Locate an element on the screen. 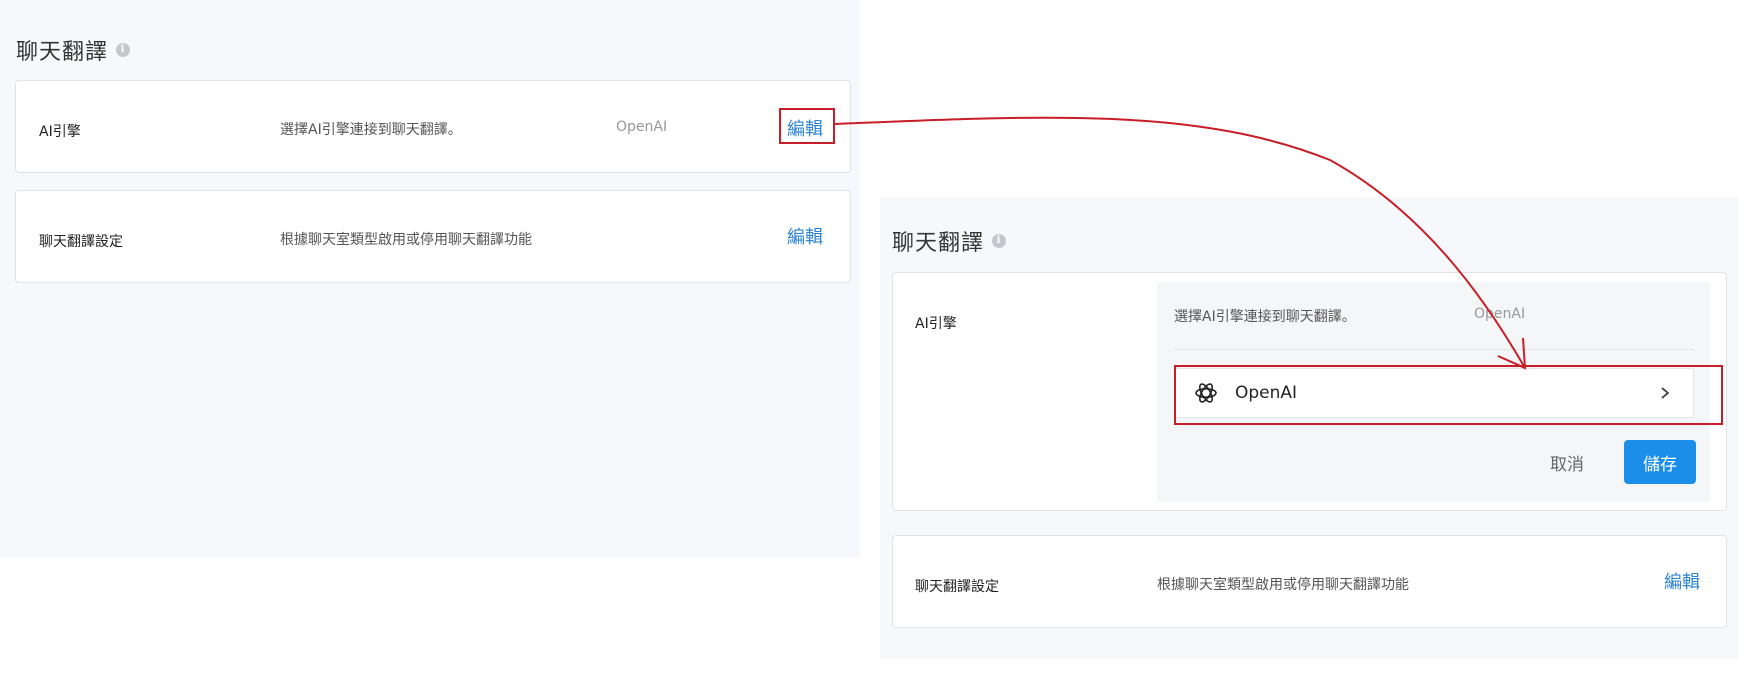 This screenshot has height=675, width=1753. highlight-box-edit is located at coordinates (807, 126).